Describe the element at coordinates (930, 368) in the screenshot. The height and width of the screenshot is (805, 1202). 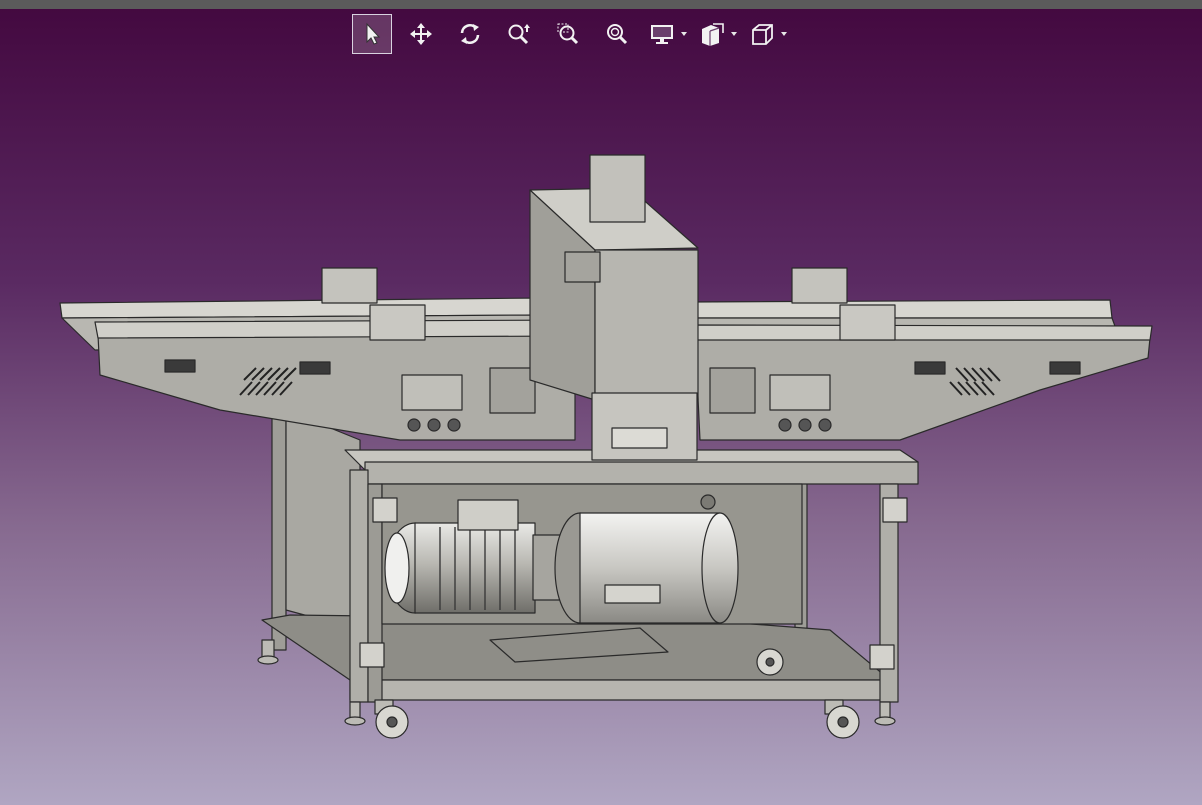
I see `slot-right` at that location.